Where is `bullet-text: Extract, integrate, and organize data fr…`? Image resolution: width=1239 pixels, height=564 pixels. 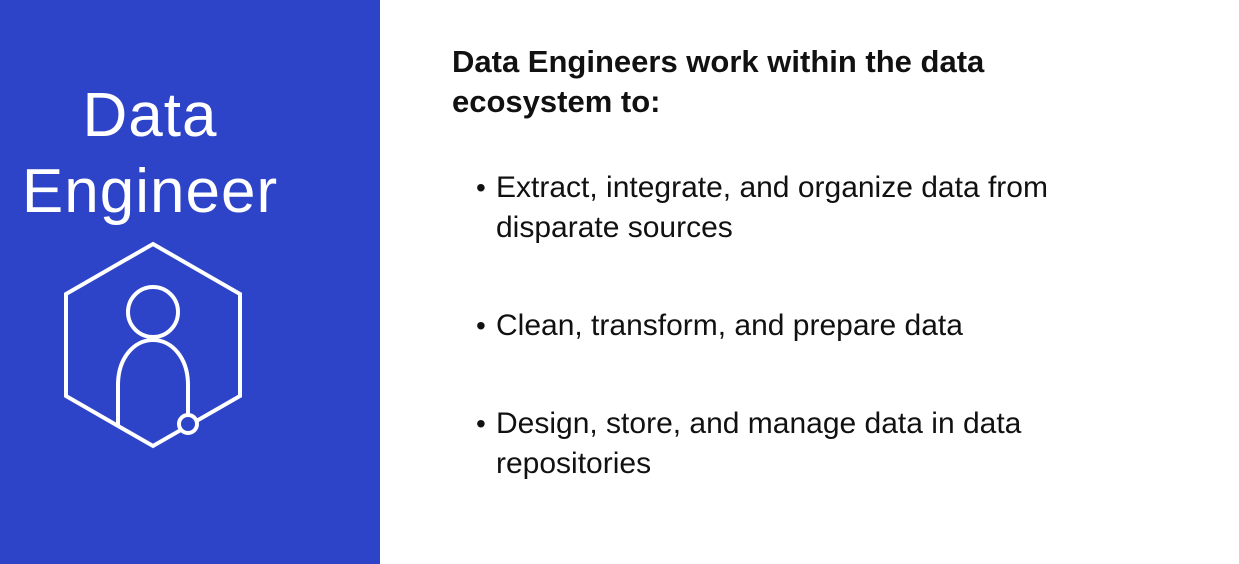 bullet-text: Extract, integrate, and organize data fr… is located at coordinates (772, 207).